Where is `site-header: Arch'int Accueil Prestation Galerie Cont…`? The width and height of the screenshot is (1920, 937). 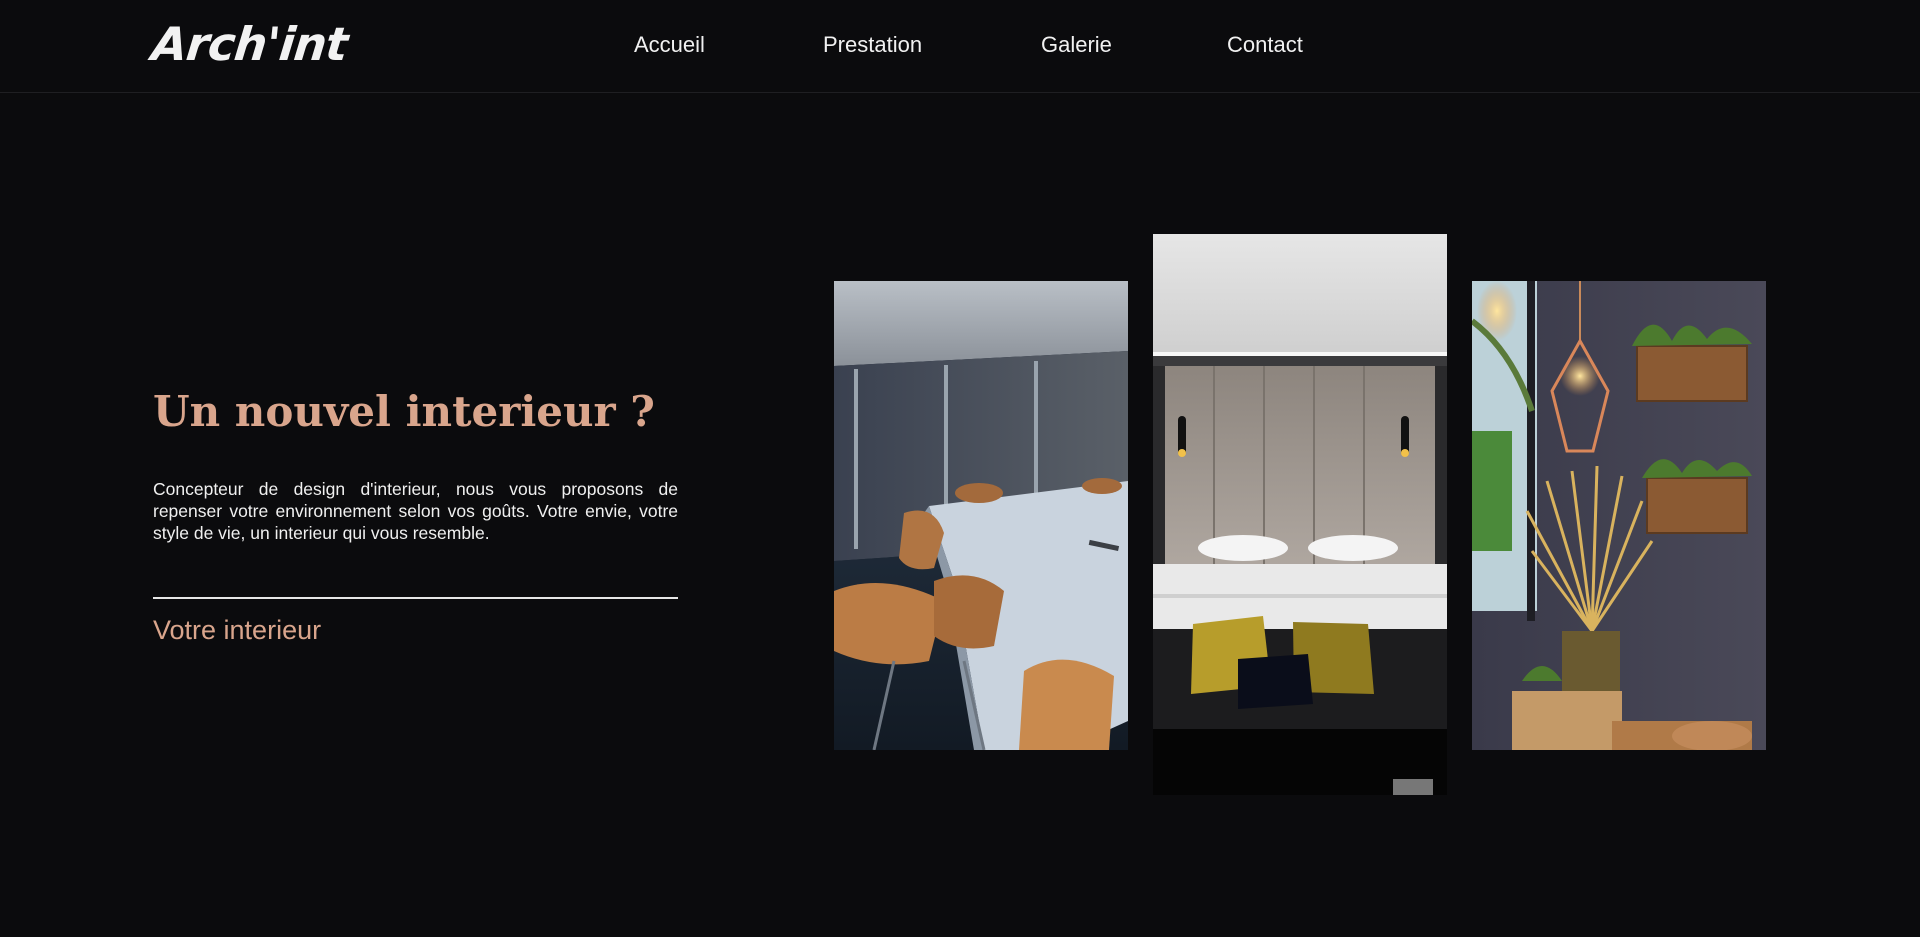 site-header: Arch'int Accueil Prestation Galerie Cont… is located at coordinates (960, 46).